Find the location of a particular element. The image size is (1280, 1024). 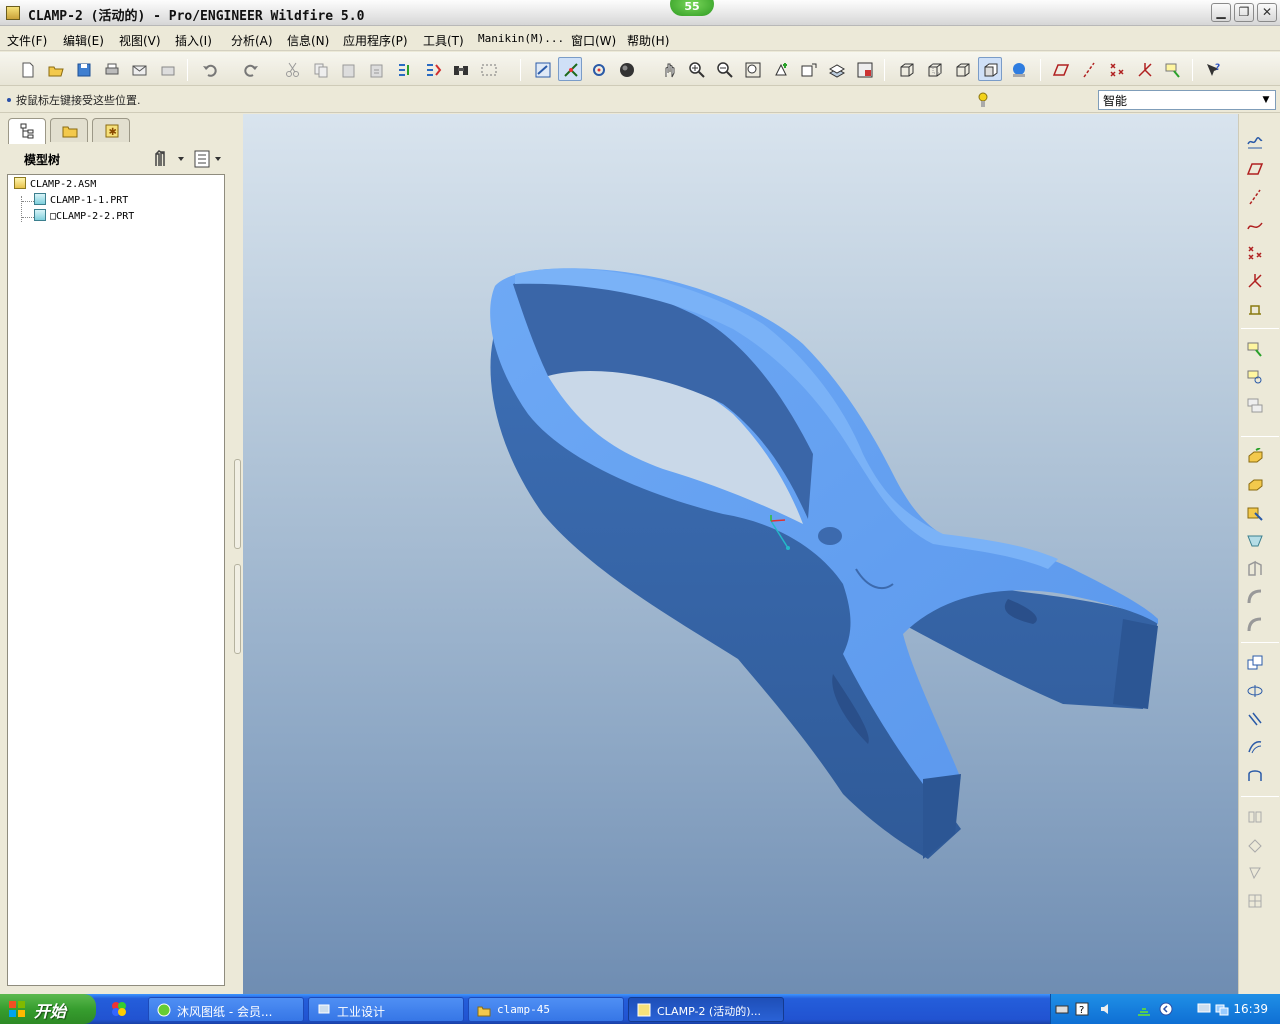

offset-icon is located at coordinates (1255, 901).